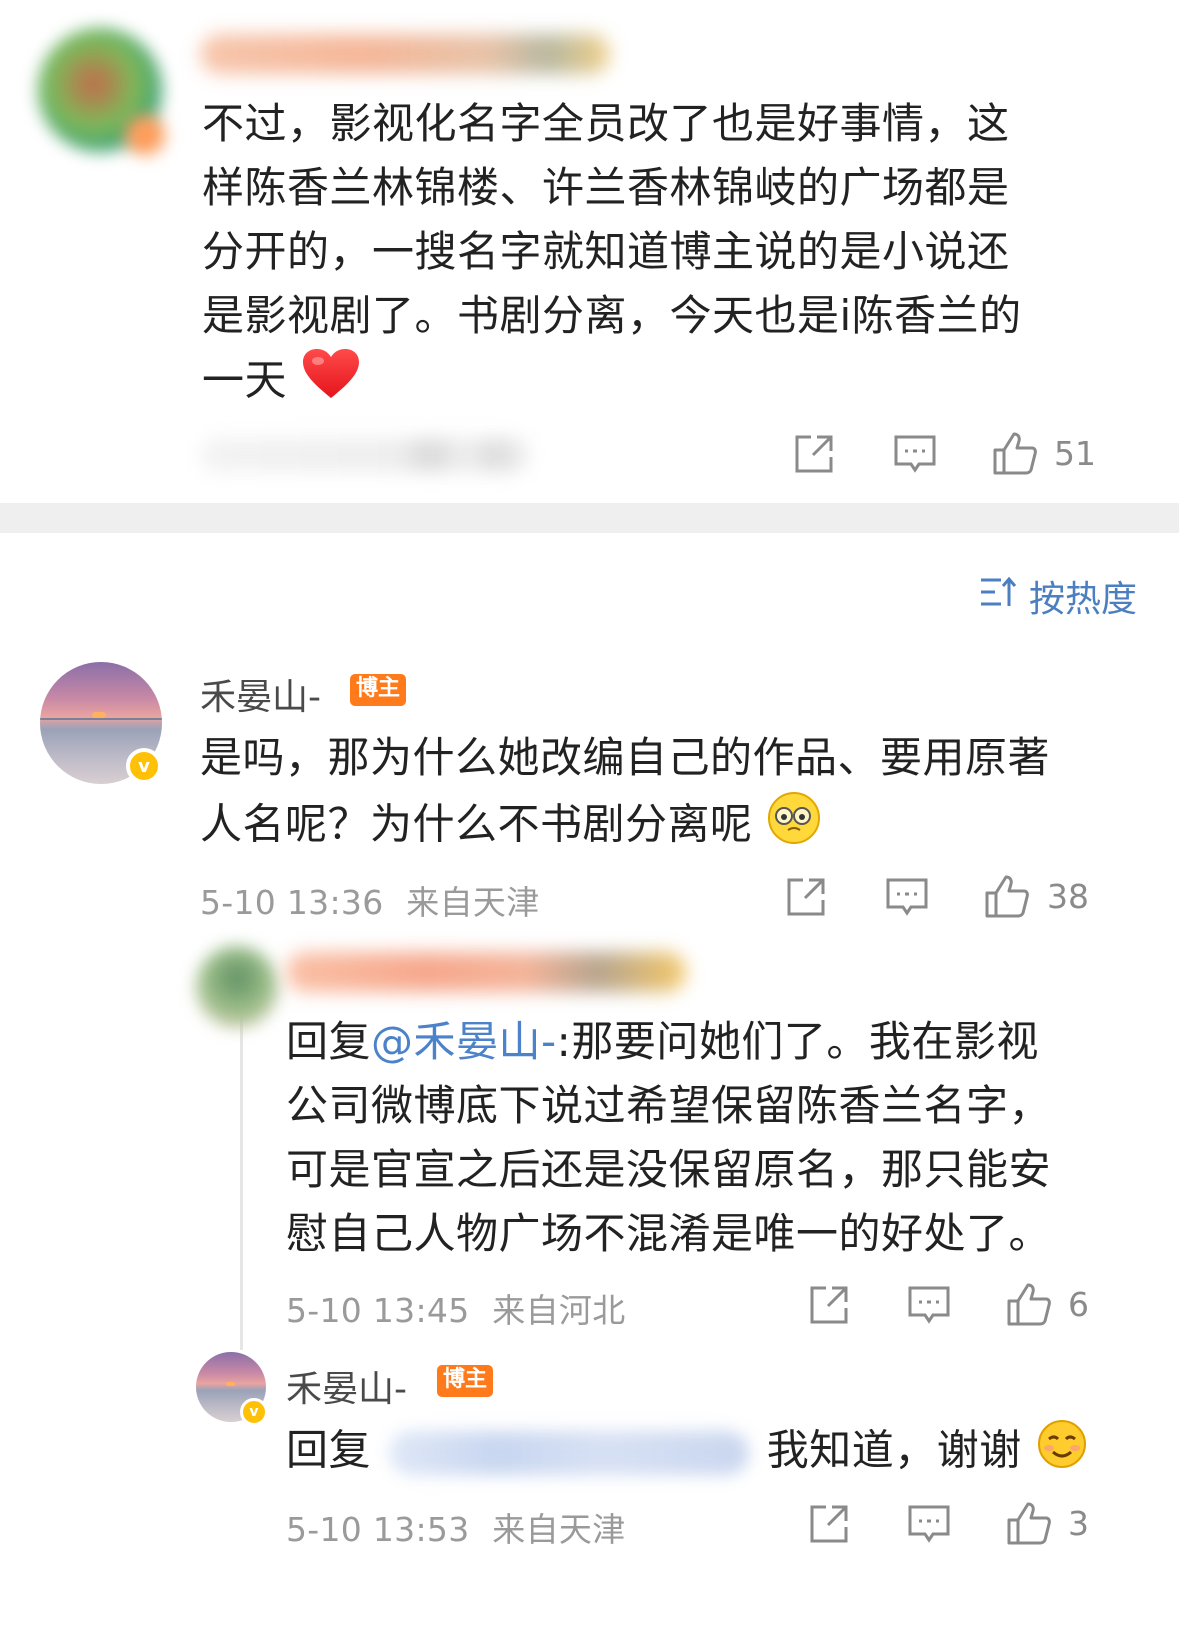 The image size is (1179, 1635). What do you see at coordinates (1075, 453) in the screenshot?
I see `like-count: 51` at bounding box center [1075, 453].